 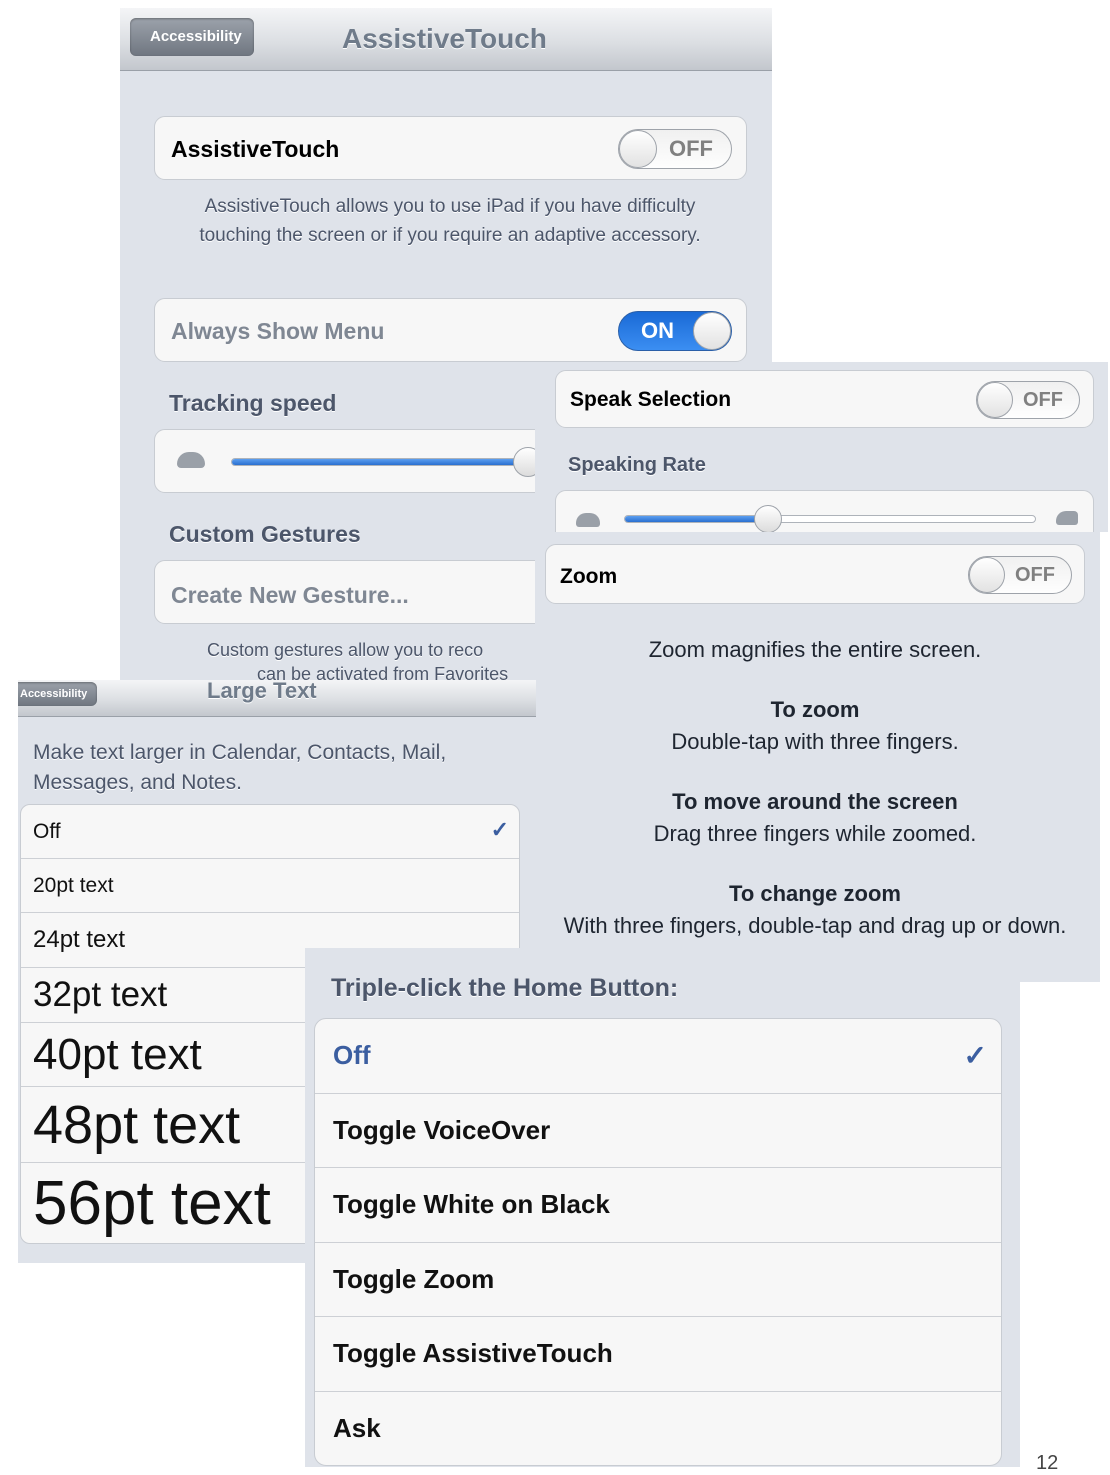 I want to click on triple-click-option-label: Off, so click(x=352, y=1055).